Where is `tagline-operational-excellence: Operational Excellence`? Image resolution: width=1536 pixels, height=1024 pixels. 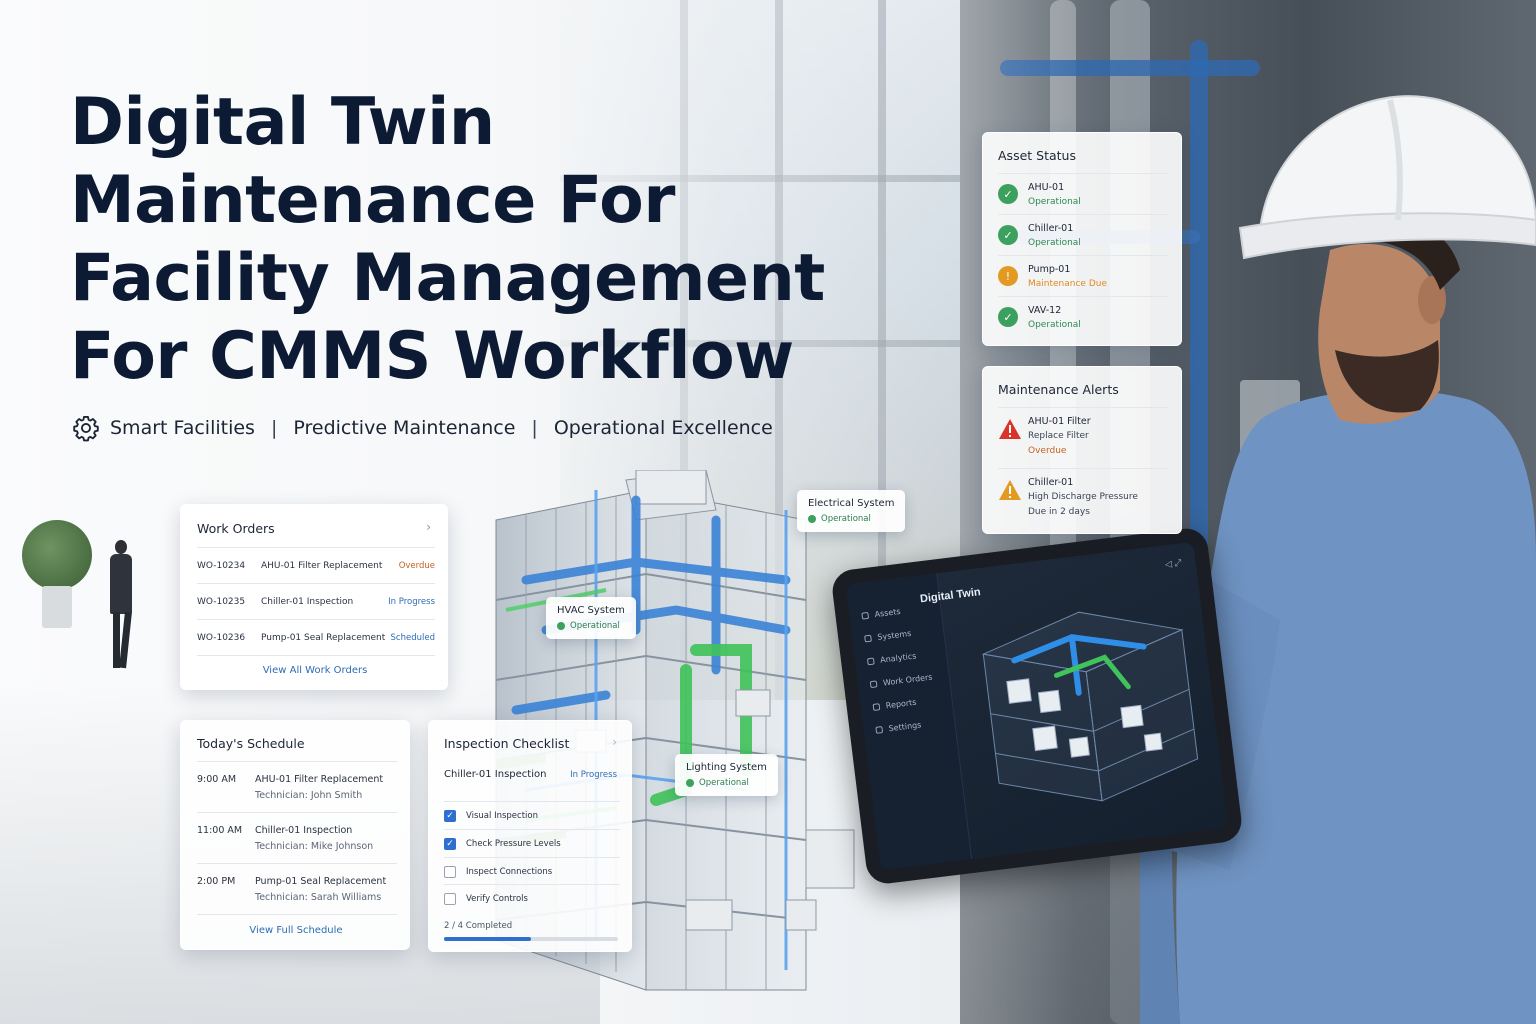 tagline-operational-excellence: Operational Excellence is located at coordinates (663, 428).